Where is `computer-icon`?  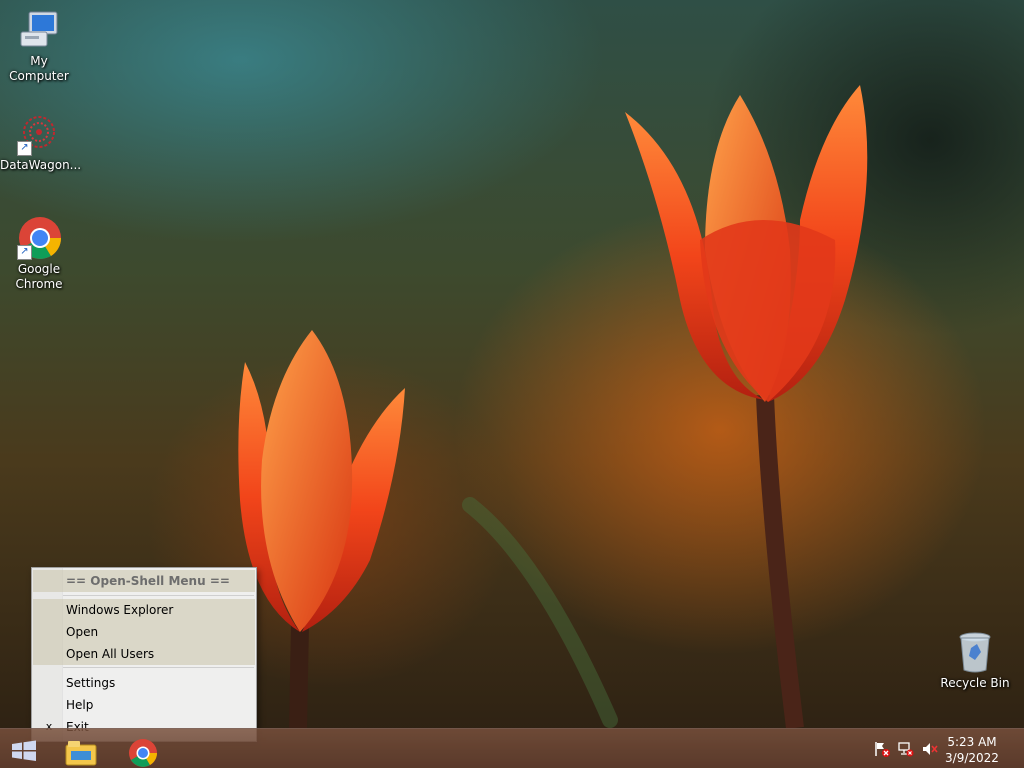 computer-icon is located at coordinates (39, 30).